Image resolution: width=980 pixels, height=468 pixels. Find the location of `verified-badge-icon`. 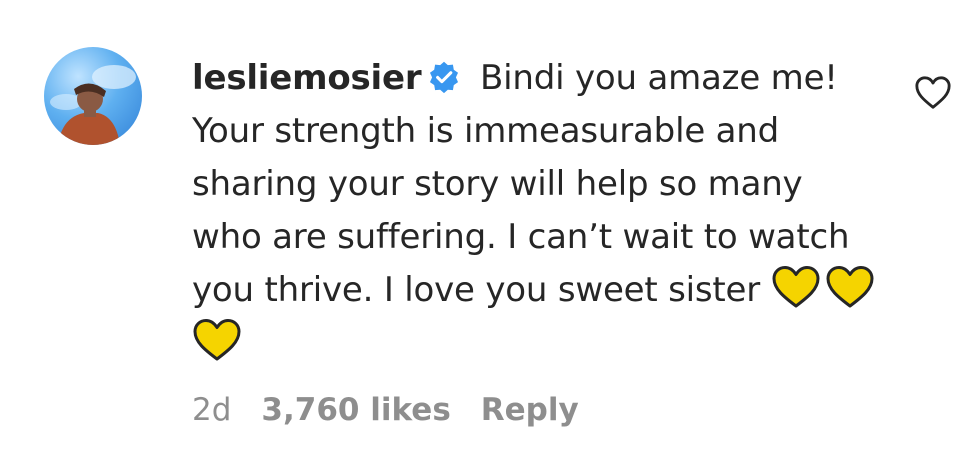

verified-badge-icon is located at coordinates (444, 77).